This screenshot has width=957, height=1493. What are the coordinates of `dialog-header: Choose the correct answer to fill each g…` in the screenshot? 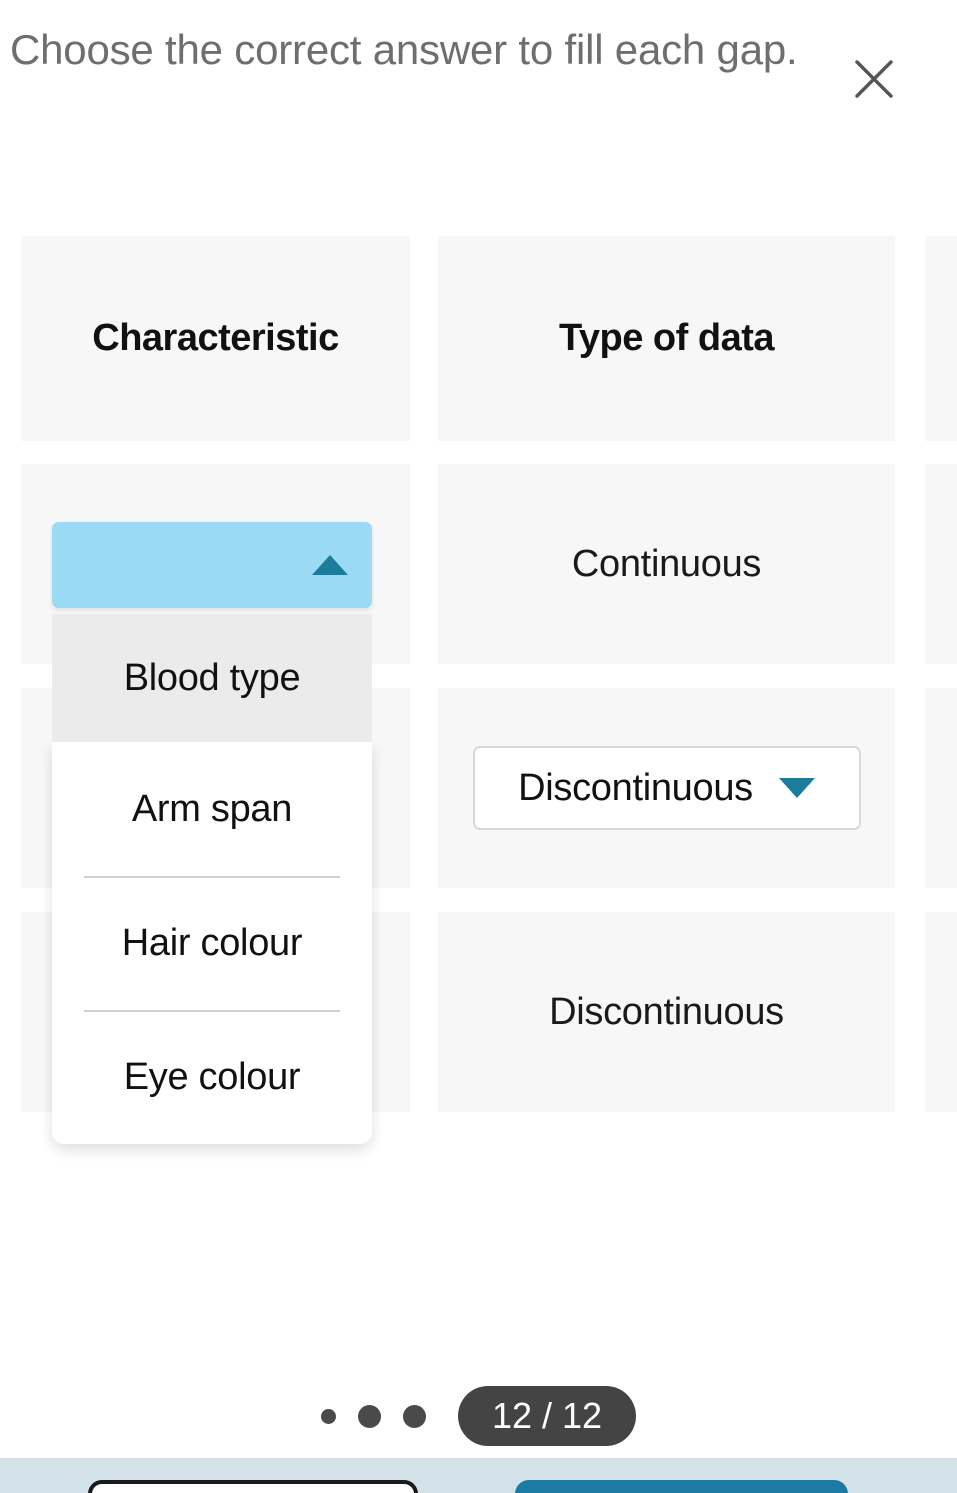 It's located at (478, 85).